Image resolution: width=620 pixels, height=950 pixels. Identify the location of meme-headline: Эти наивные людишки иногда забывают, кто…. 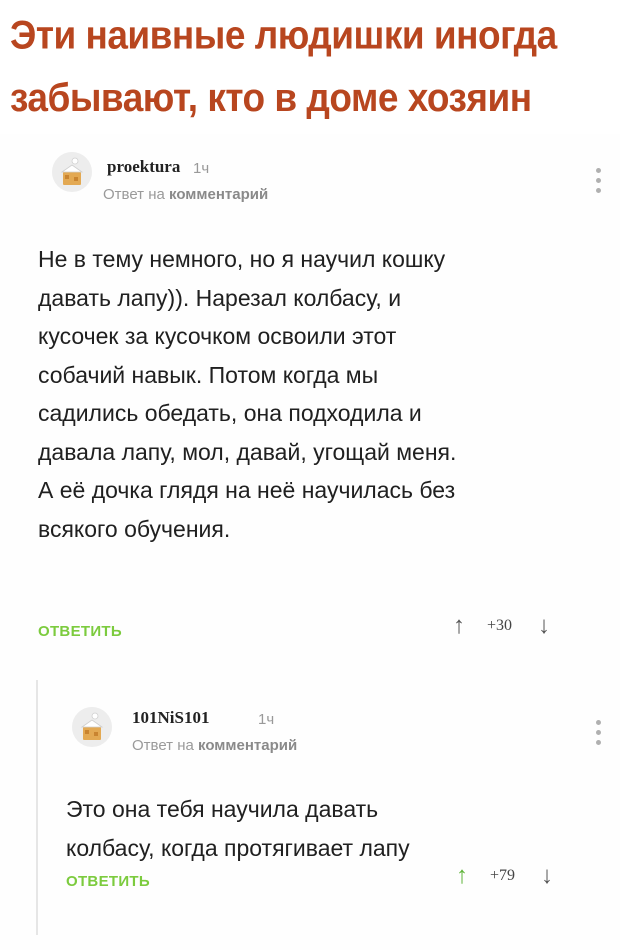
(310, 66).